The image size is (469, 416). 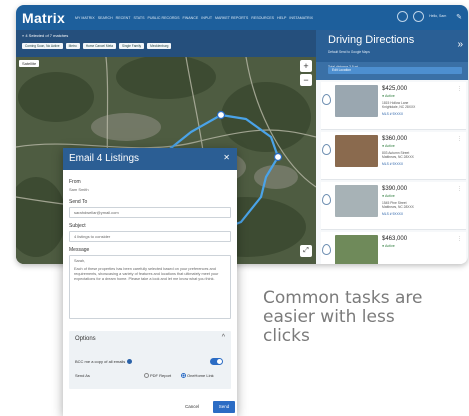 I want to click on menu-item: INSTAMATRIX, so click(x=301, y=18).